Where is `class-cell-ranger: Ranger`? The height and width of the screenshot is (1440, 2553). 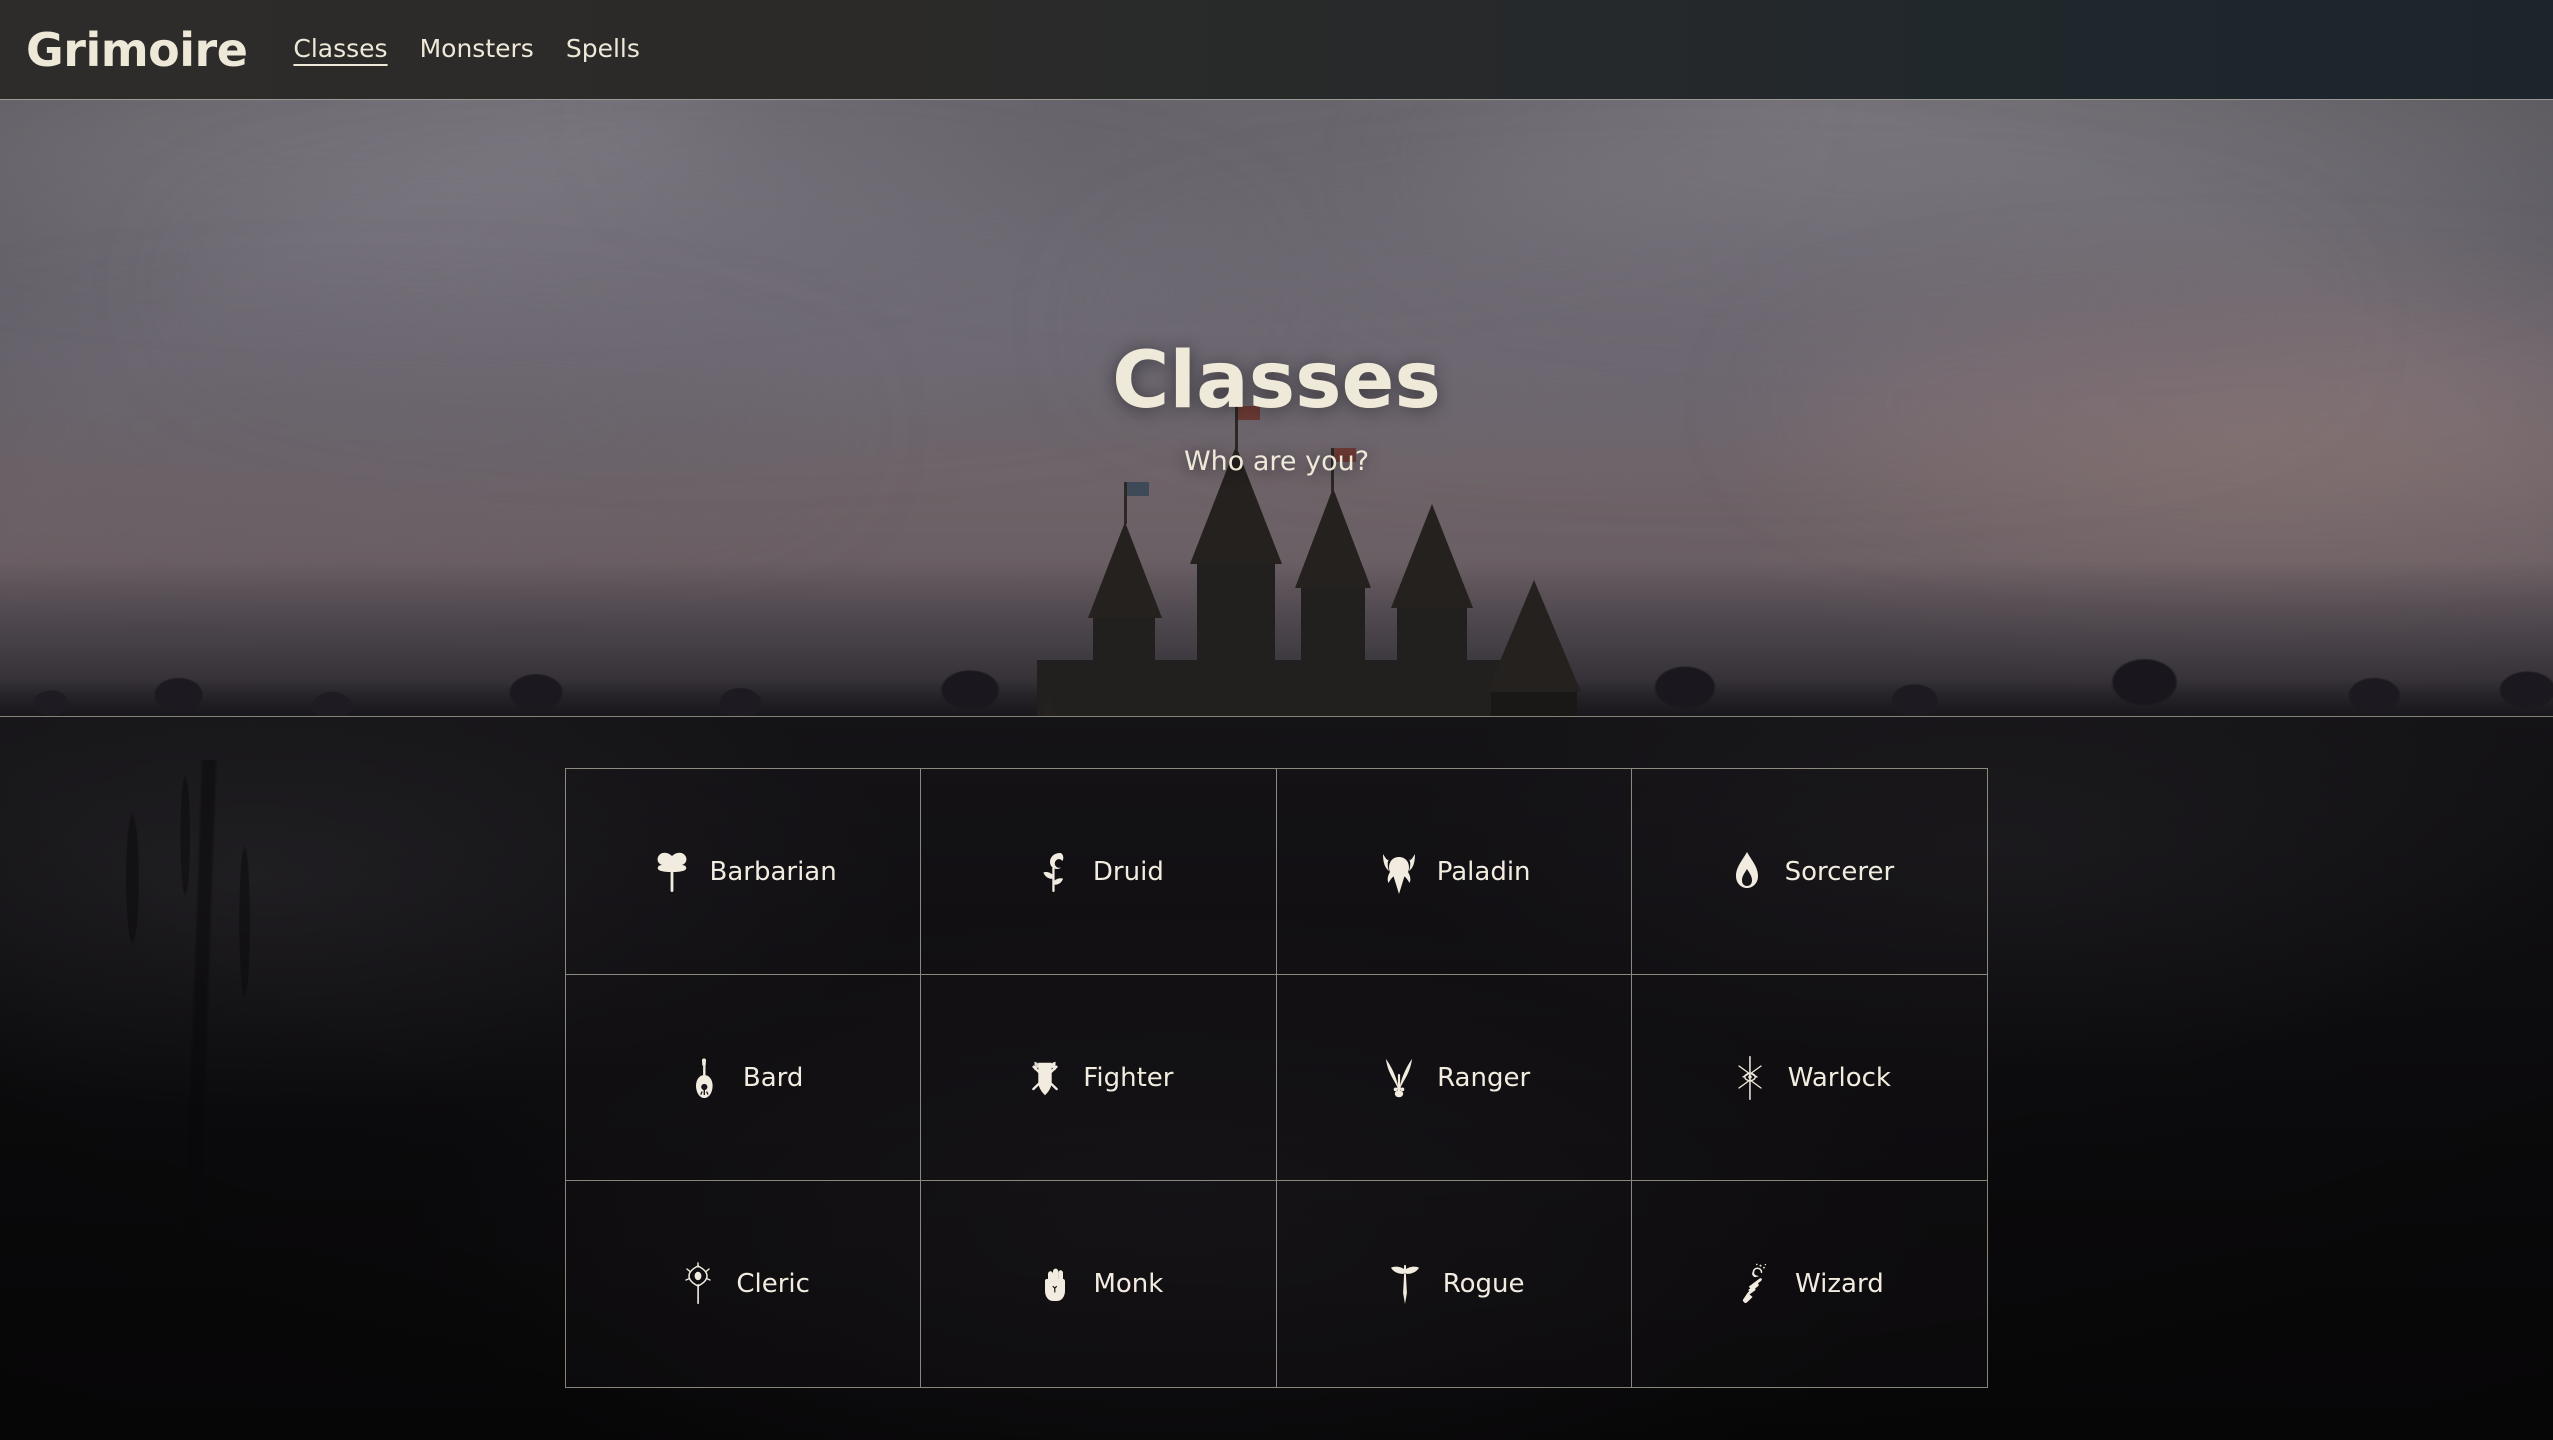
class-cell-ranger: Ranger is located at coordinates (1454, 1078).